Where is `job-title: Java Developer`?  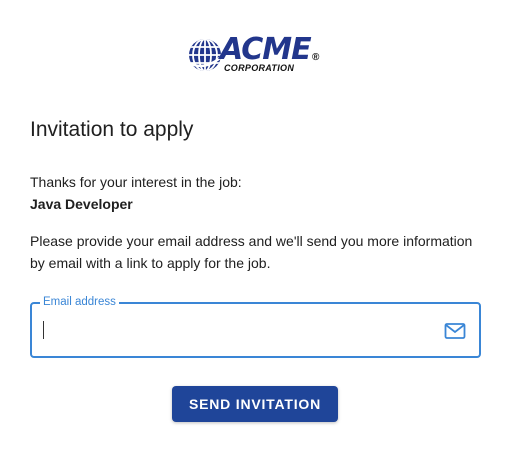
job-title: Java Developer is located at coordinates (81, 204).